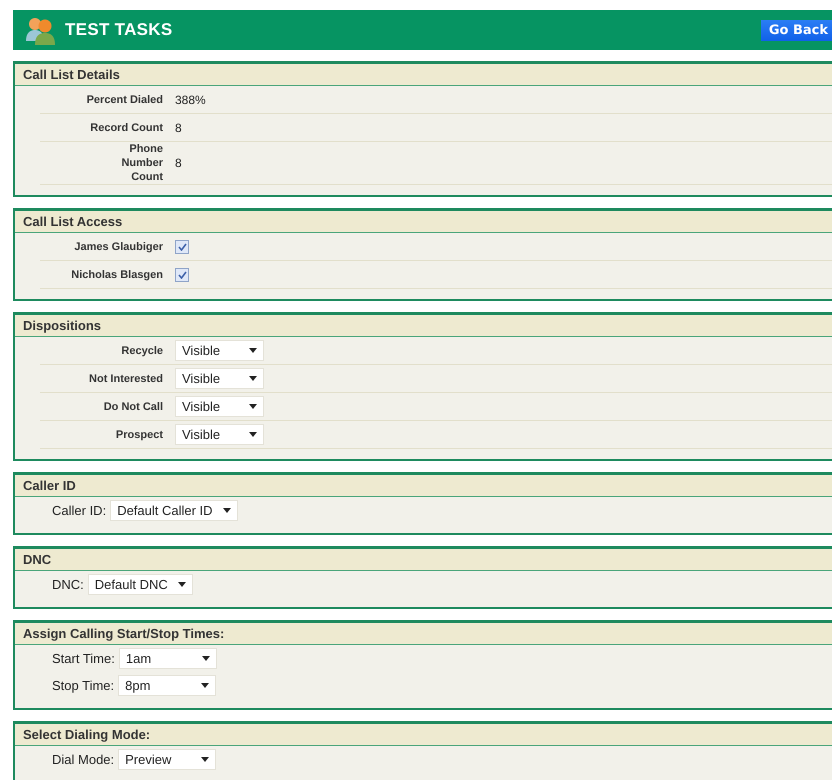  Describe the element at coordinates (125, 99) in the screenshot. I see `field-label: Percent Dialed` at that location.